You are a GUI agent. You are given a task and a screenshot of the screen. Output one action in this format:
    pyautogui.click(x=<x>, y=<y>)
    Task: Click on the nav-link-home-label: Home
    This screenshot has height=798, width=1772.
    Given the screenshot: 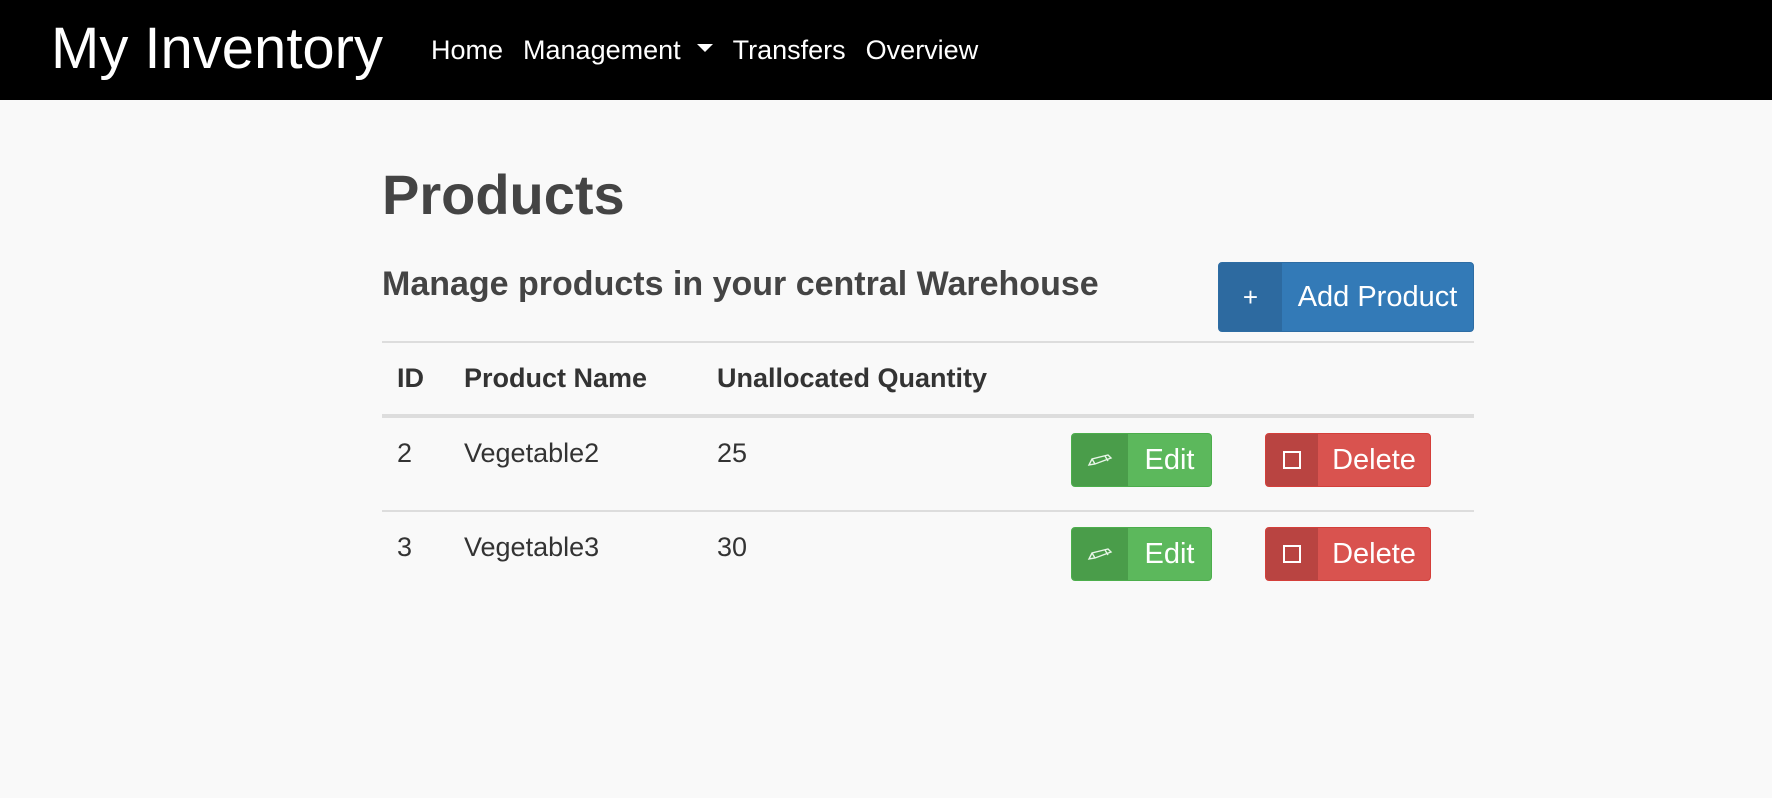 What is the action you would take?
    pyautogui.click(x=467, y=49)
    